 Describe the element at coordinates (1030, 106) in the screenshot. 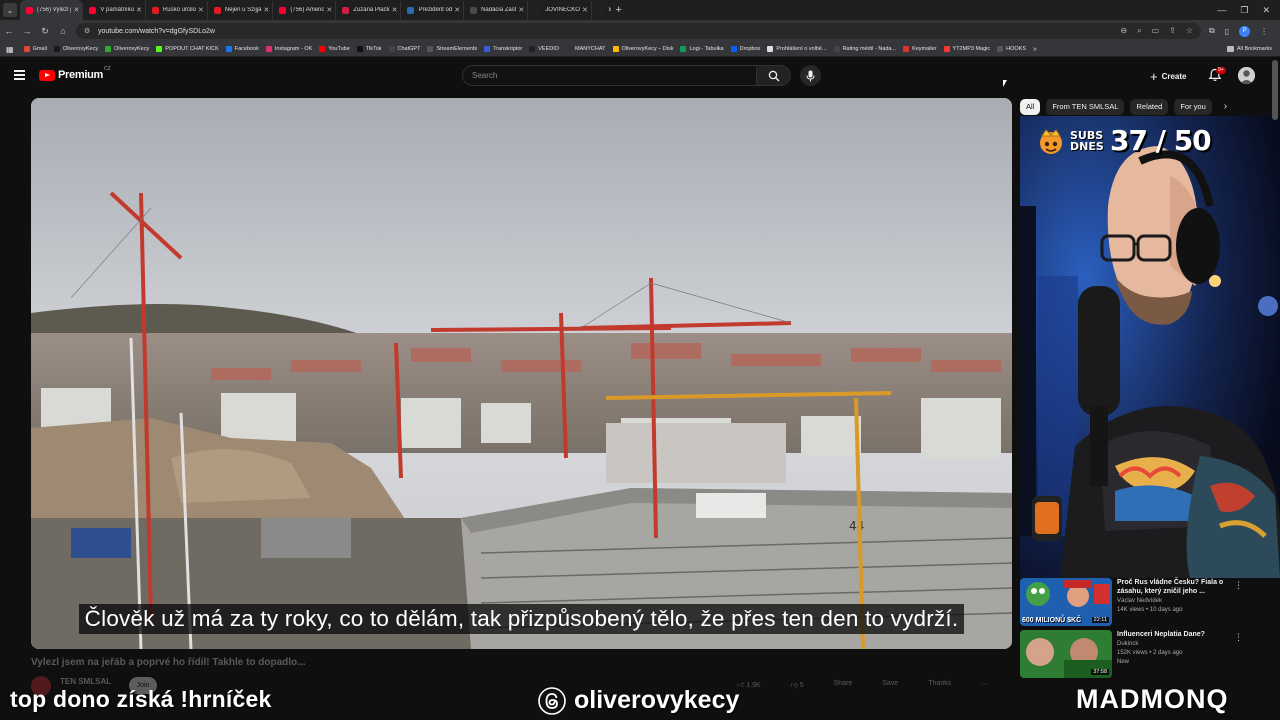

I see `chip-all: All` at that location.